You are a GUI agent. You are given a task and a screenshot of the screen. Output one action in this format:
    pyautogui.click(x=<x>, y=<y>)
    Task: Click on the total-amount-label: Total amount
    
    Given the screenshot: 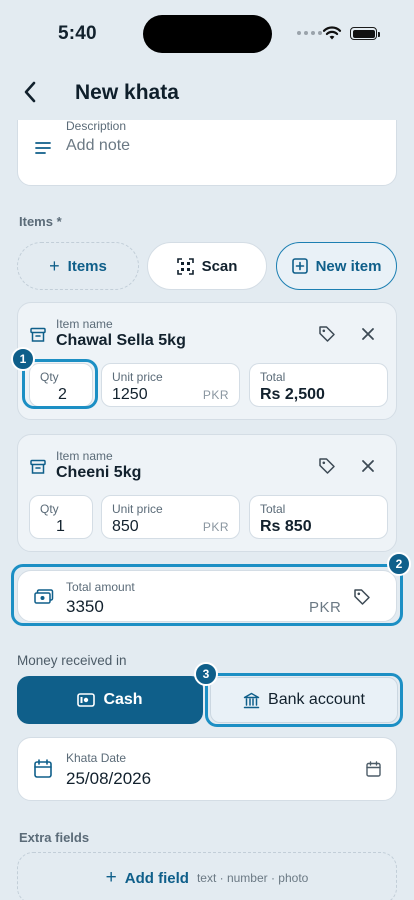 What is the action you would take?
    pyautogui.click(x=100, y=587)
    